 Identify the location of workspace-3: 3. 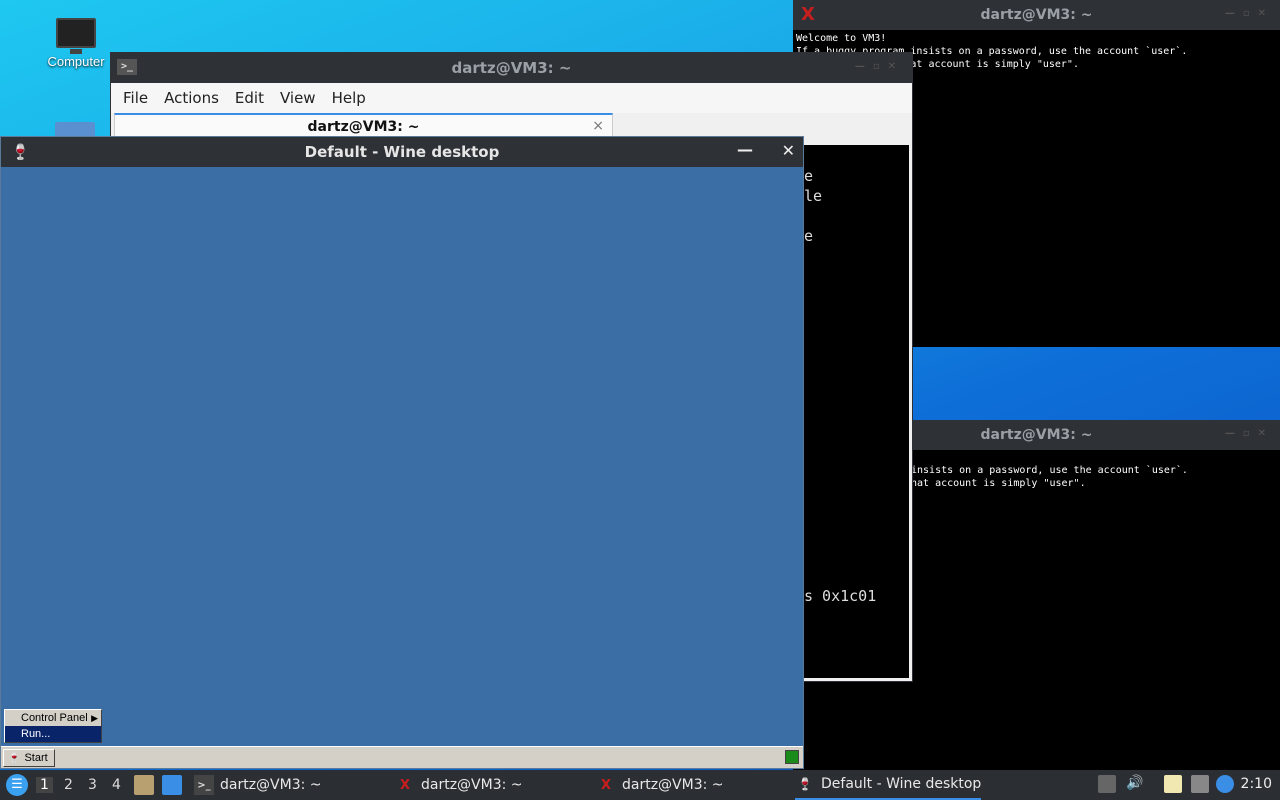
(92, 785).